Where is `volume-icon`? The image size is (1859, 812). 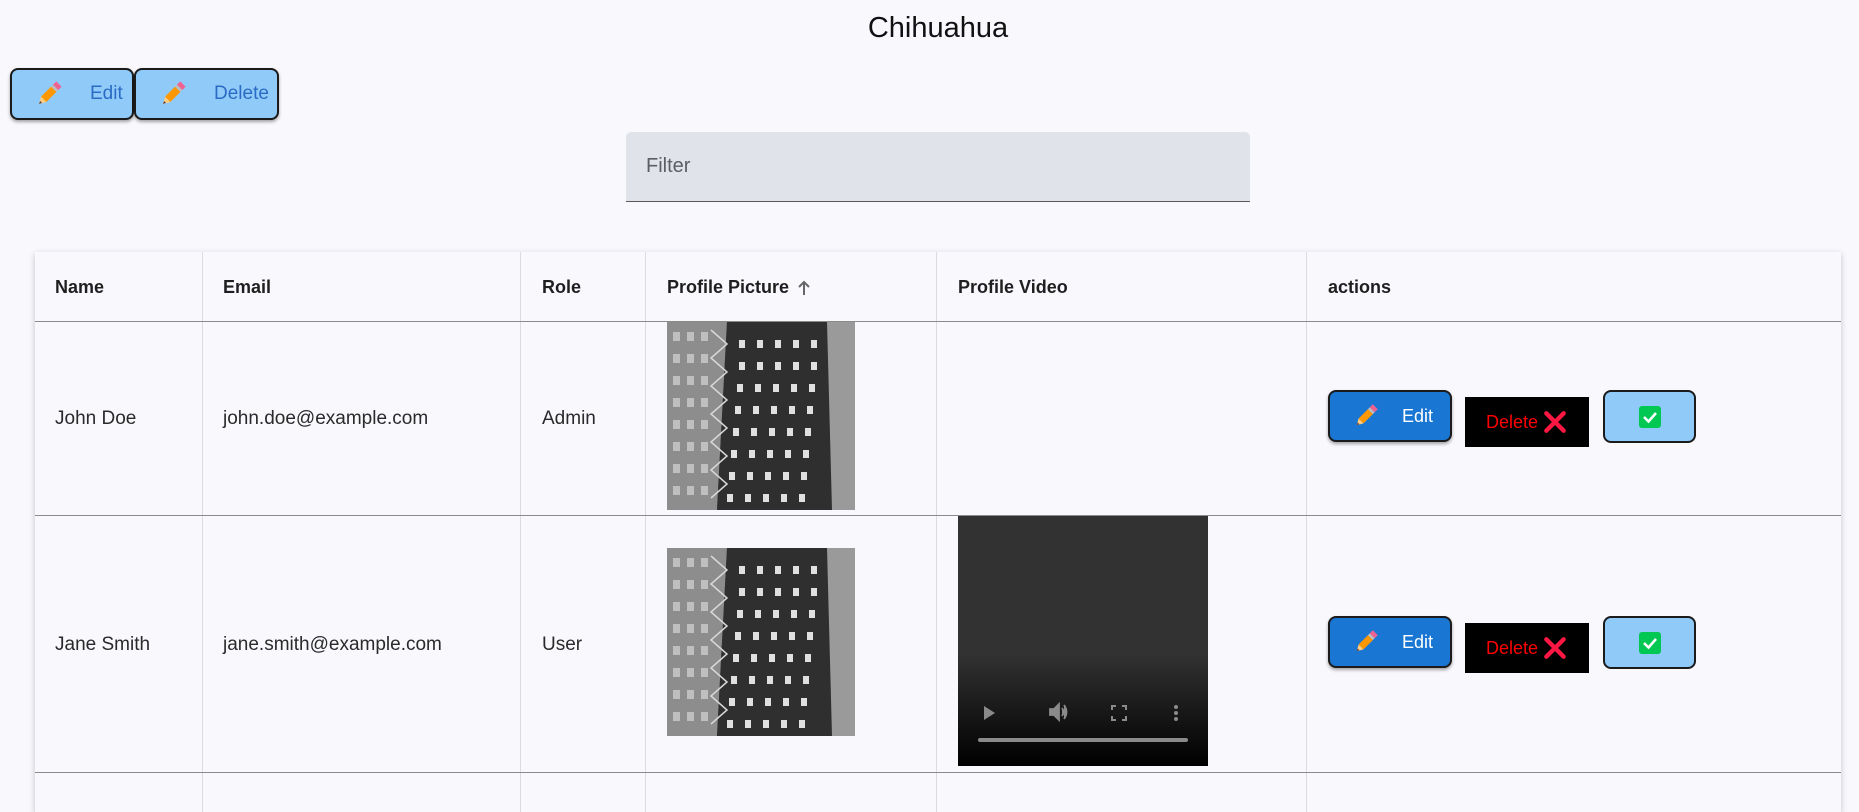 volume-icon is located at coordinates (1059, 712).